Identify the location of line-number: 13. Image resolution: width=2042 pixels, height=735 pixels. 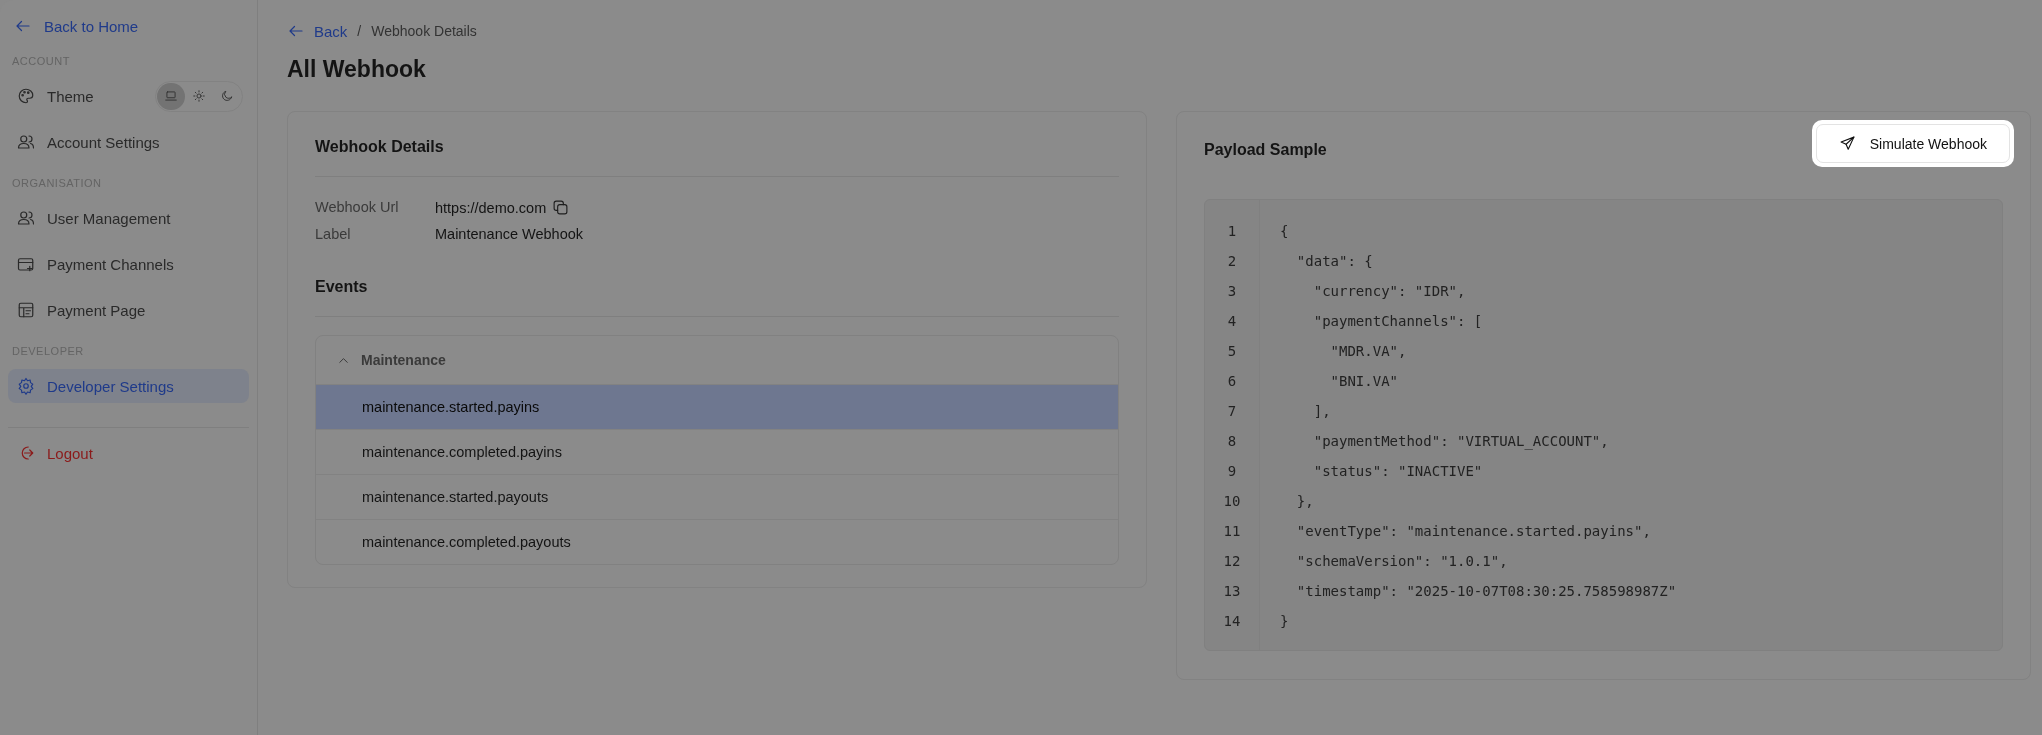
(1232, 591).